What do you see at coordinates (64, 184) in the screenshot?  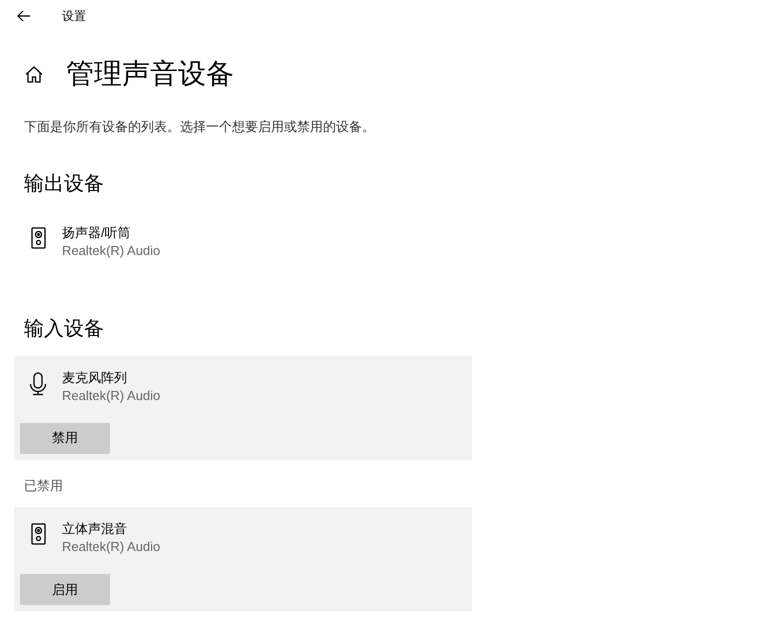 I see `section-heading: 输出设备` at bounding box center [64, 184].